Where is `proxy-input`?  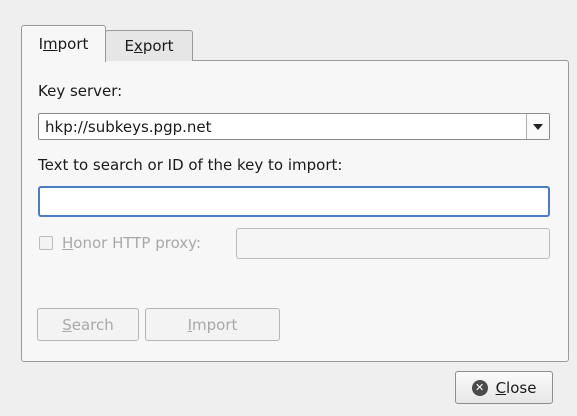 proxy-input is located at coordinates (393, 243).